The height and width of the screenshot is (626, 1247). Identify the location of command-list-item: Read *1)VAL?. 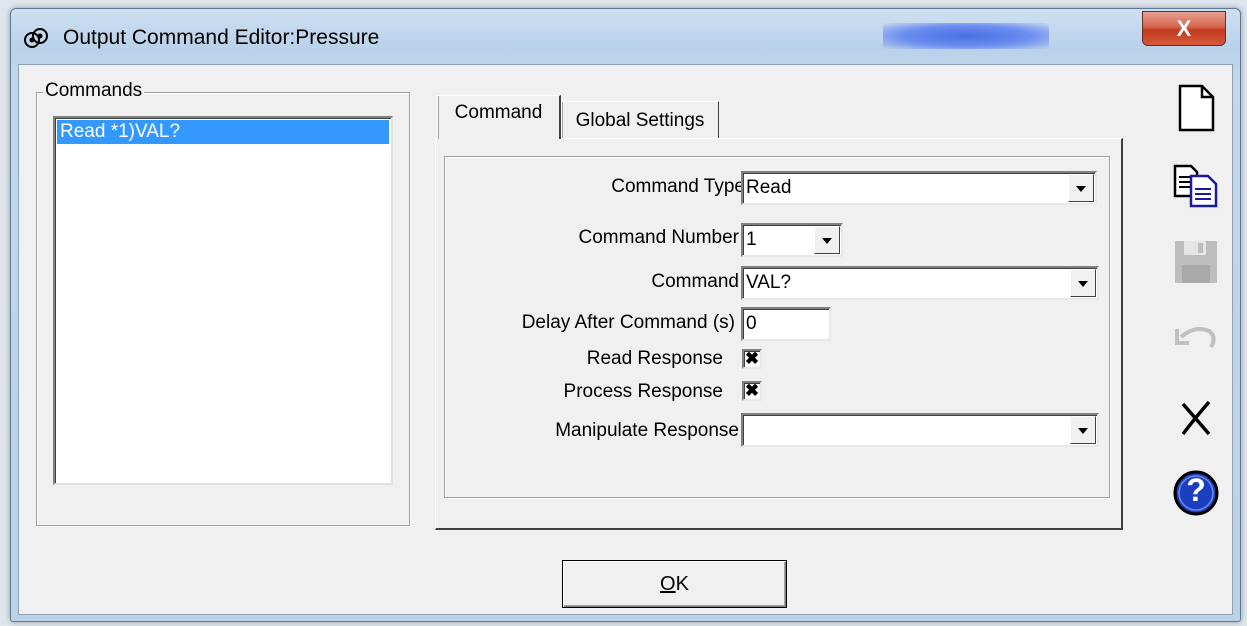
(223, 132).